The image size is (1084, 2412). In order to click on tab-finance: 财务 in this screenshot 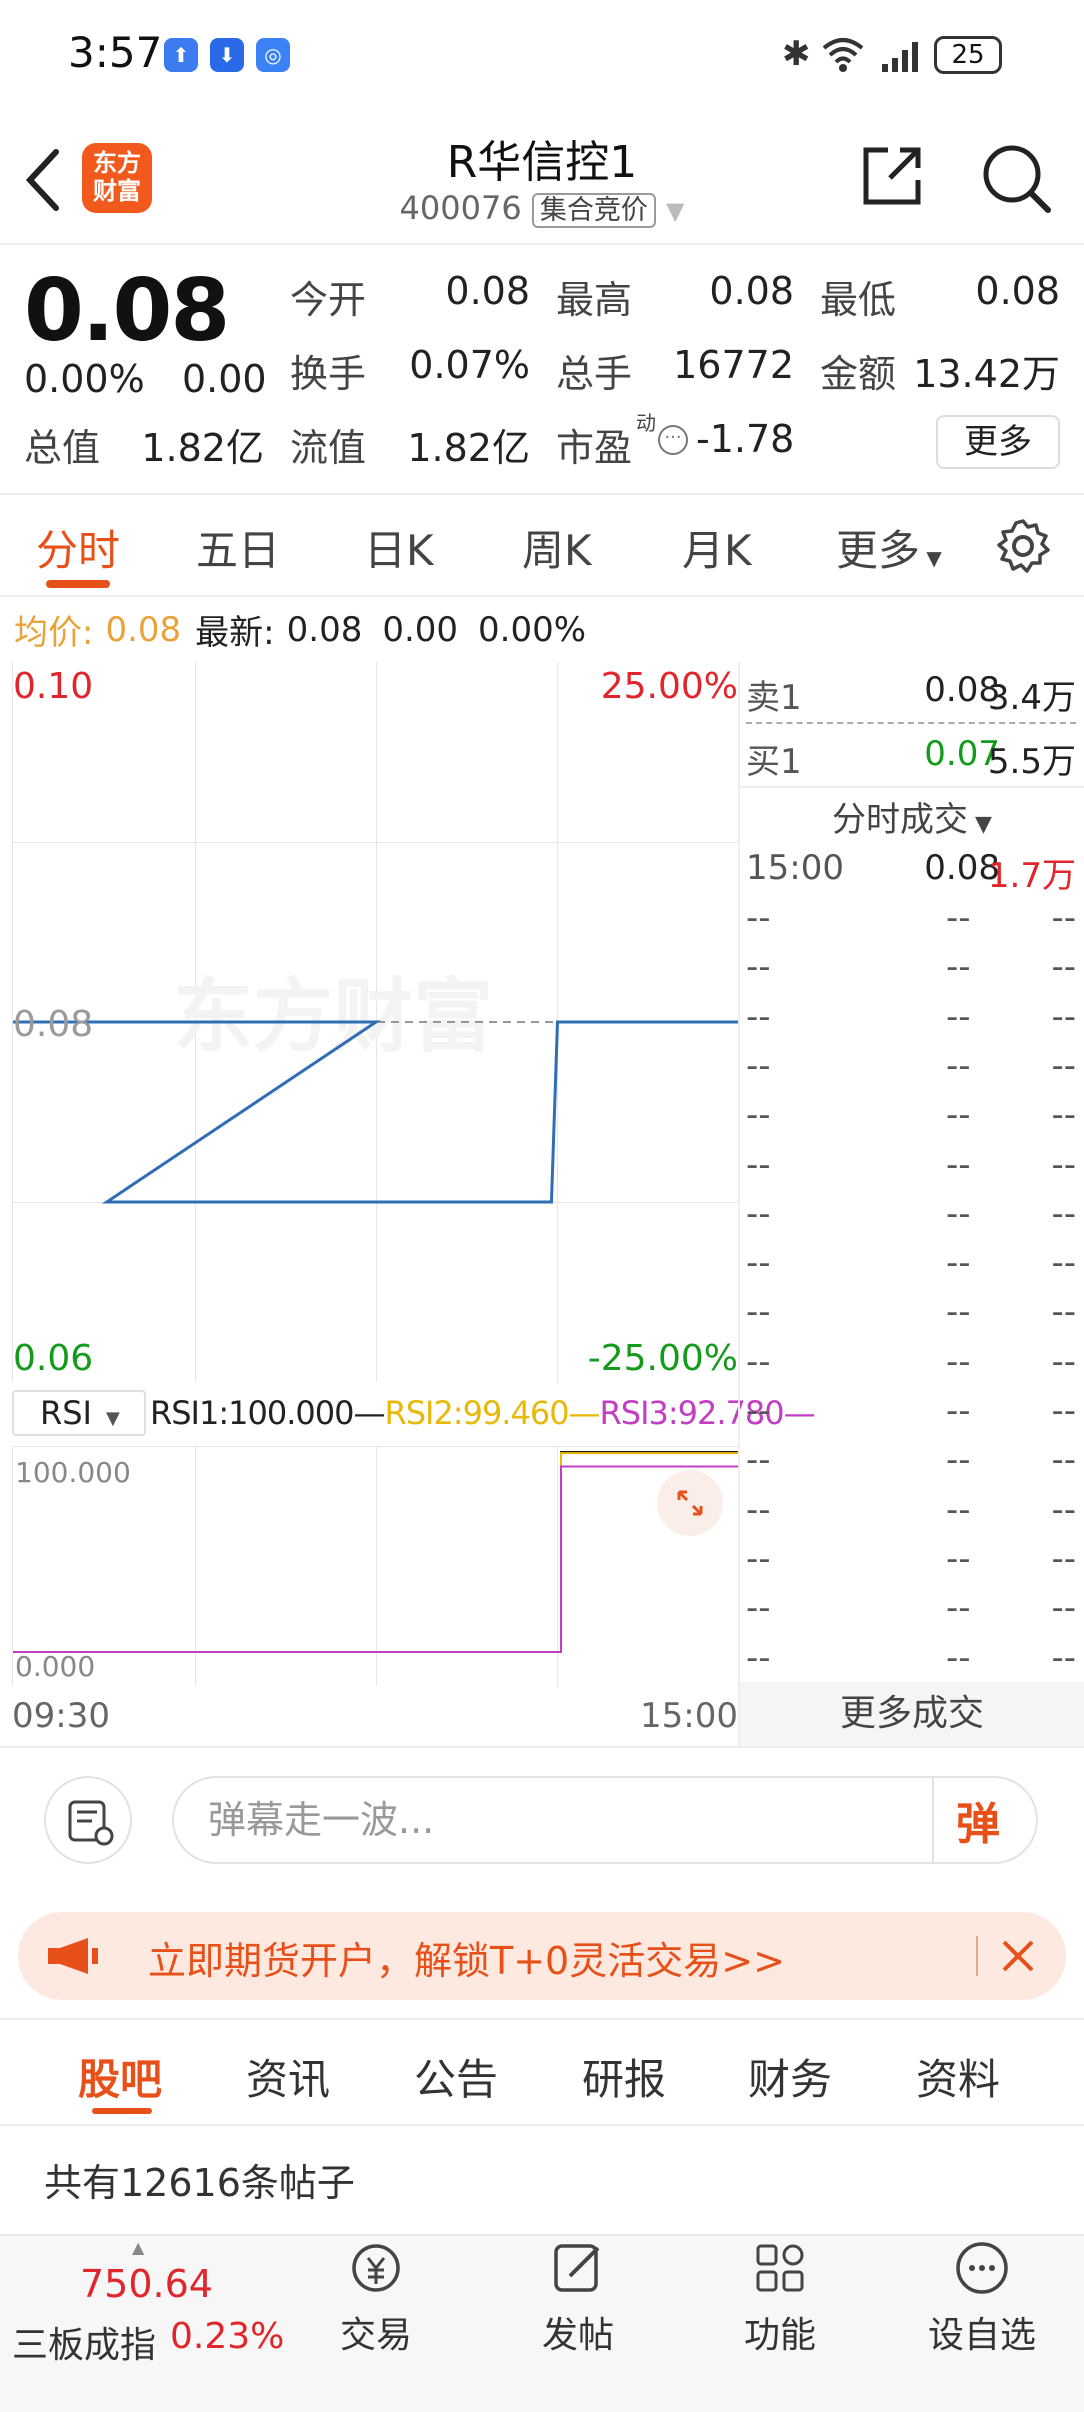, I will do `click(790, 2076)`.